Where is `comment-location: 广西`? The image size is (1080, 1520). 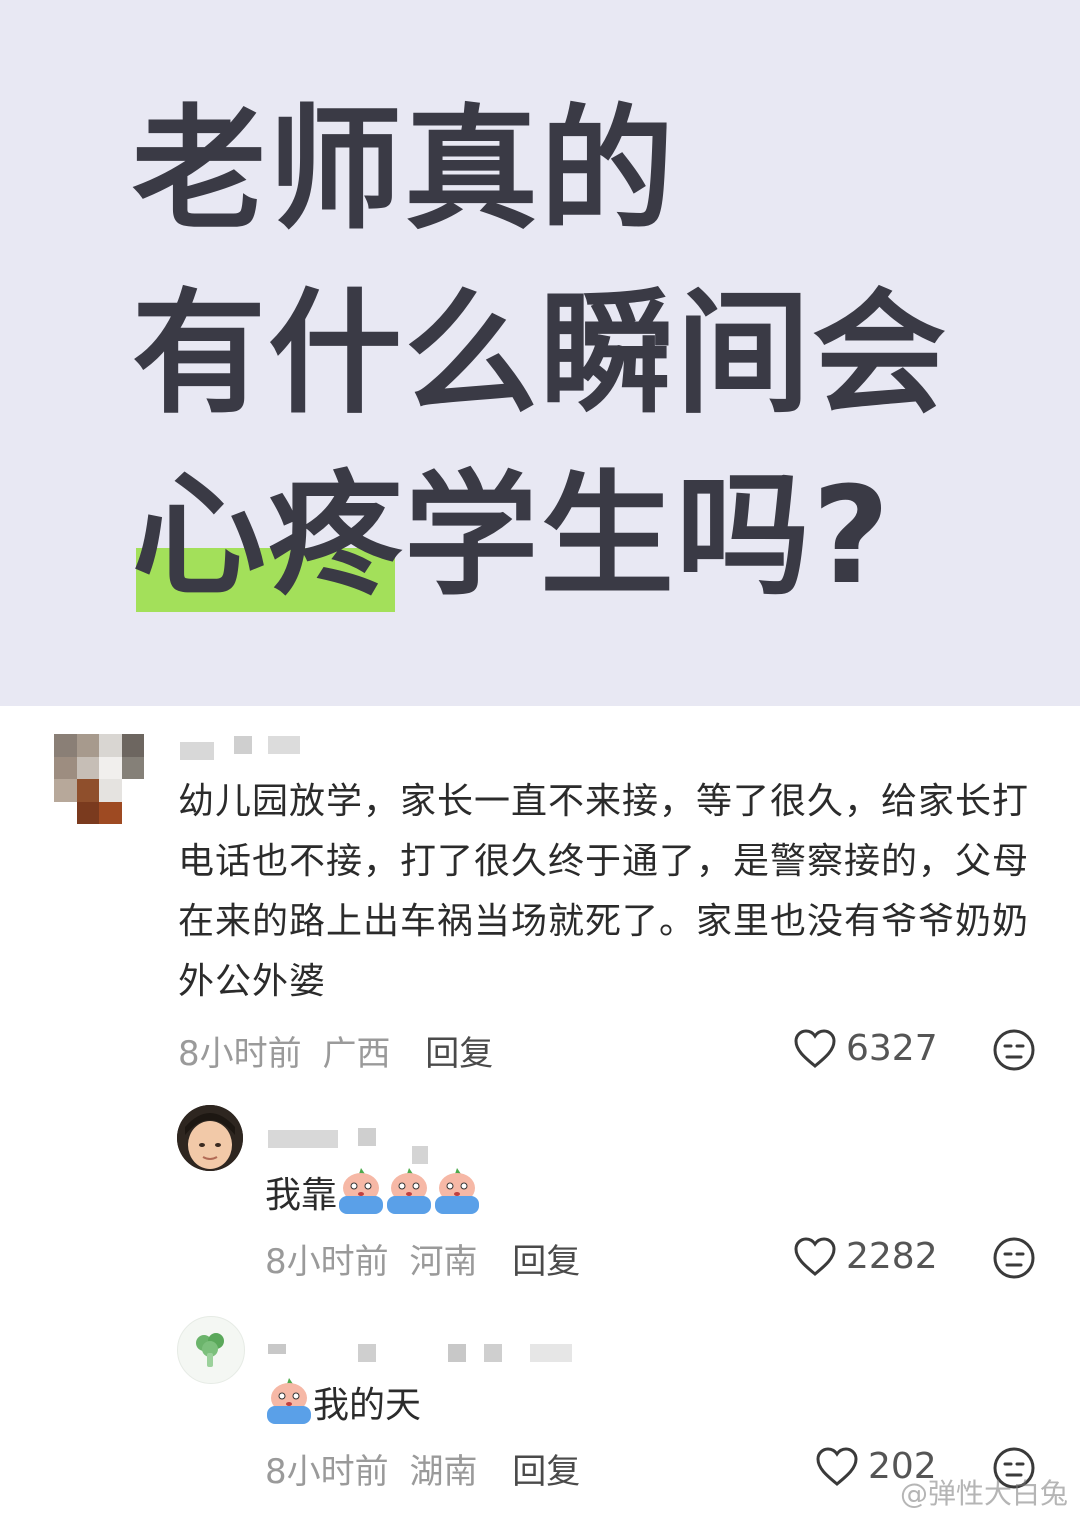
comment-location: 广西 is located at coordinates (356, 1054).